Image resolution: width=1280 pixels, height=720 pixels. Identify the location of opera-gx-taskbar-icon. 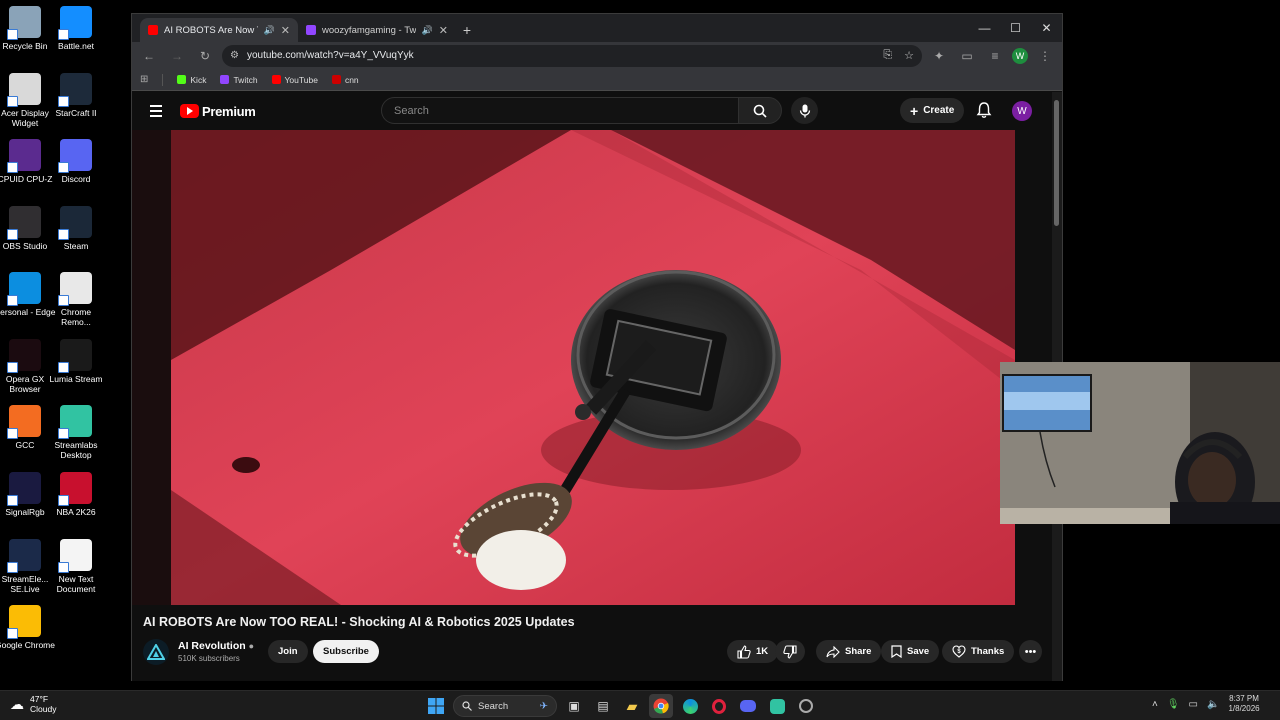
(719, 706).